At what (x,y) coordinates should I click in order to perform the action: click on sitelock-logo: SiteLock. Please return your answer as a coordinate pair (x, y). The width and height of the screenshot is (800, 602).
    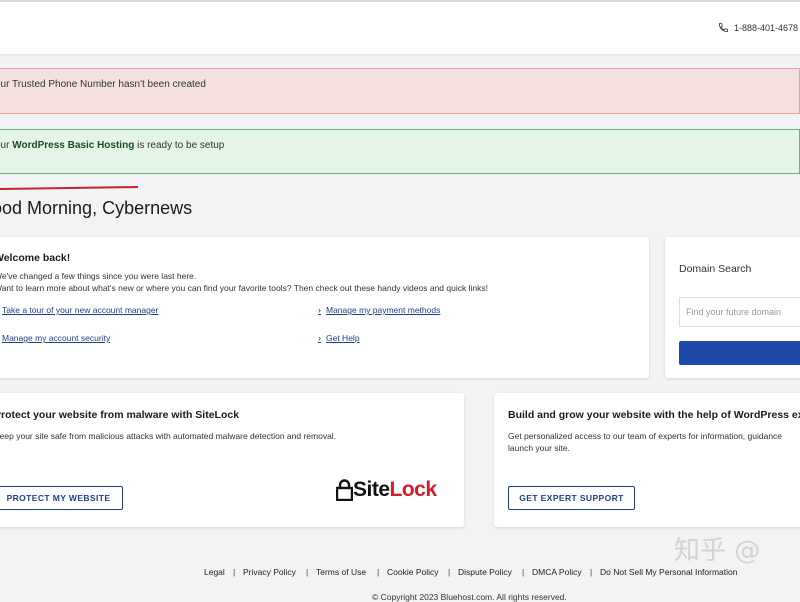
    Looking at the image, I should click on (386, 490).